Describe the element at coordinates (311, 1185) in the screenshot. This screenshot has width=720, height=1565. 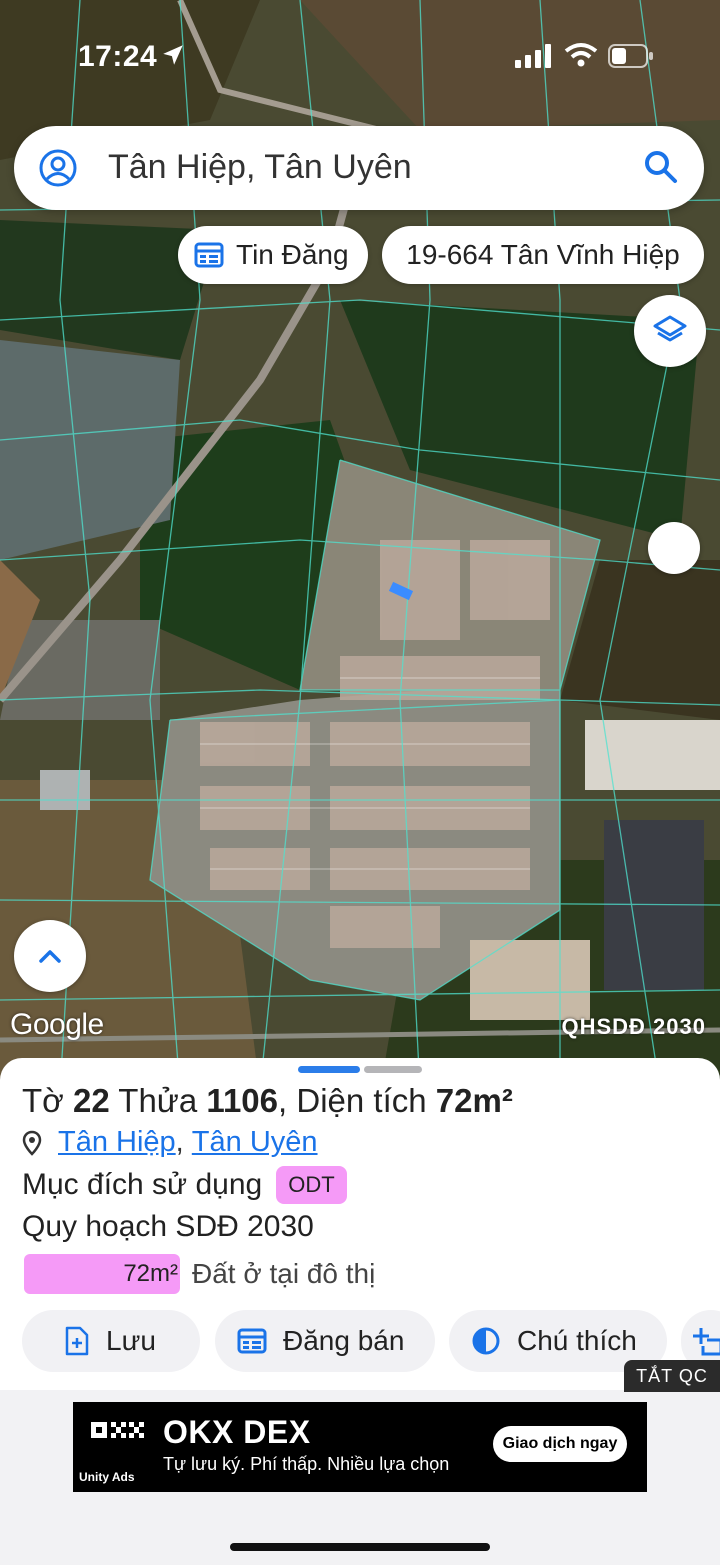
I see `odt-badge: ODT` at that location.